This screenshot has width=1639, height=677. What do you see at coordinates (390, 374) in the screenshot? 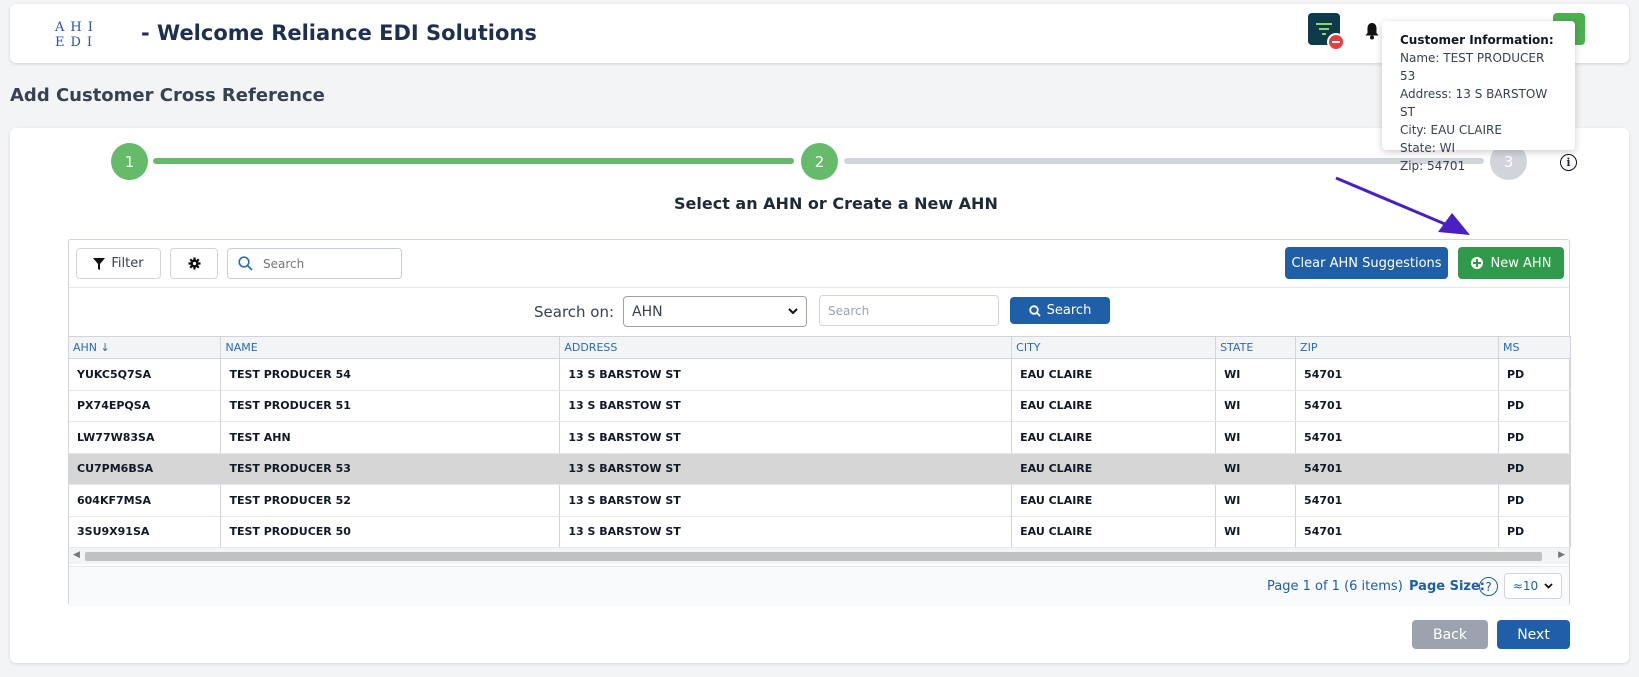
I see `cell-name: TEST PRODUCER 54` at bounding box center [390, 374].